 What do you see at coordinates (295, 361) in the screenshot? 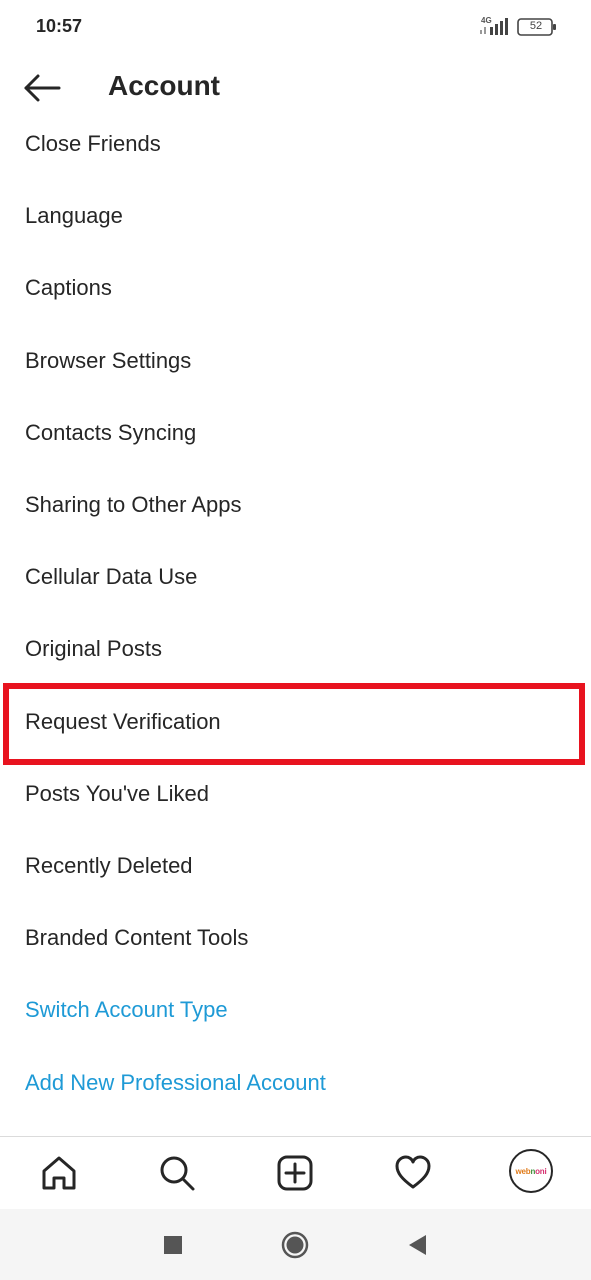
I see `menu-item-browser-settings: Browser Settings` at bounding box center [295, 361].